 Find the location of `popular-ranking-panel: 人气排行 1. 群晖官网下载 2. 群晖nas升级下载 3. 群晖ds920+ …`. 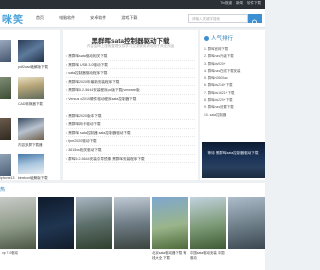

popular-ranking-panel: 人气排行 1. 群晖官网下载 2. 群晖nas升级下载 3. 群晖ds920+ … is located at coordinates (232, 105).